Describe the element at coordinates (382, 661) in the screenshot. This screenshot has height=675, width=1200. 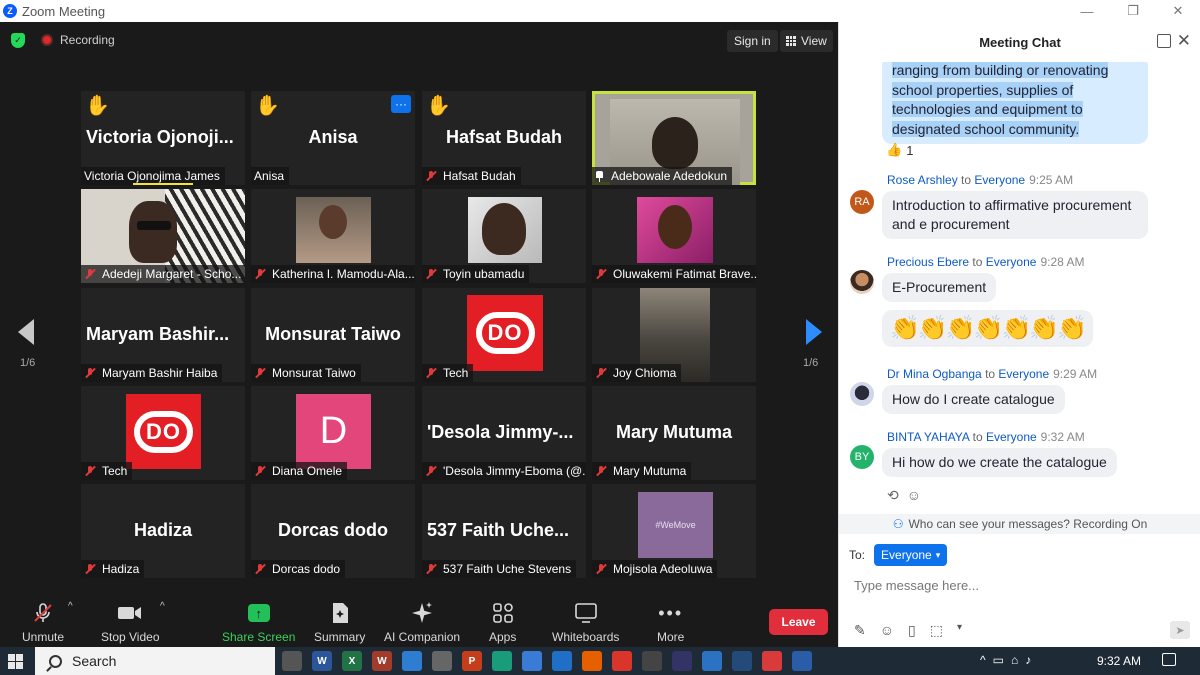
I see `wordpad-icon: W` at that location.